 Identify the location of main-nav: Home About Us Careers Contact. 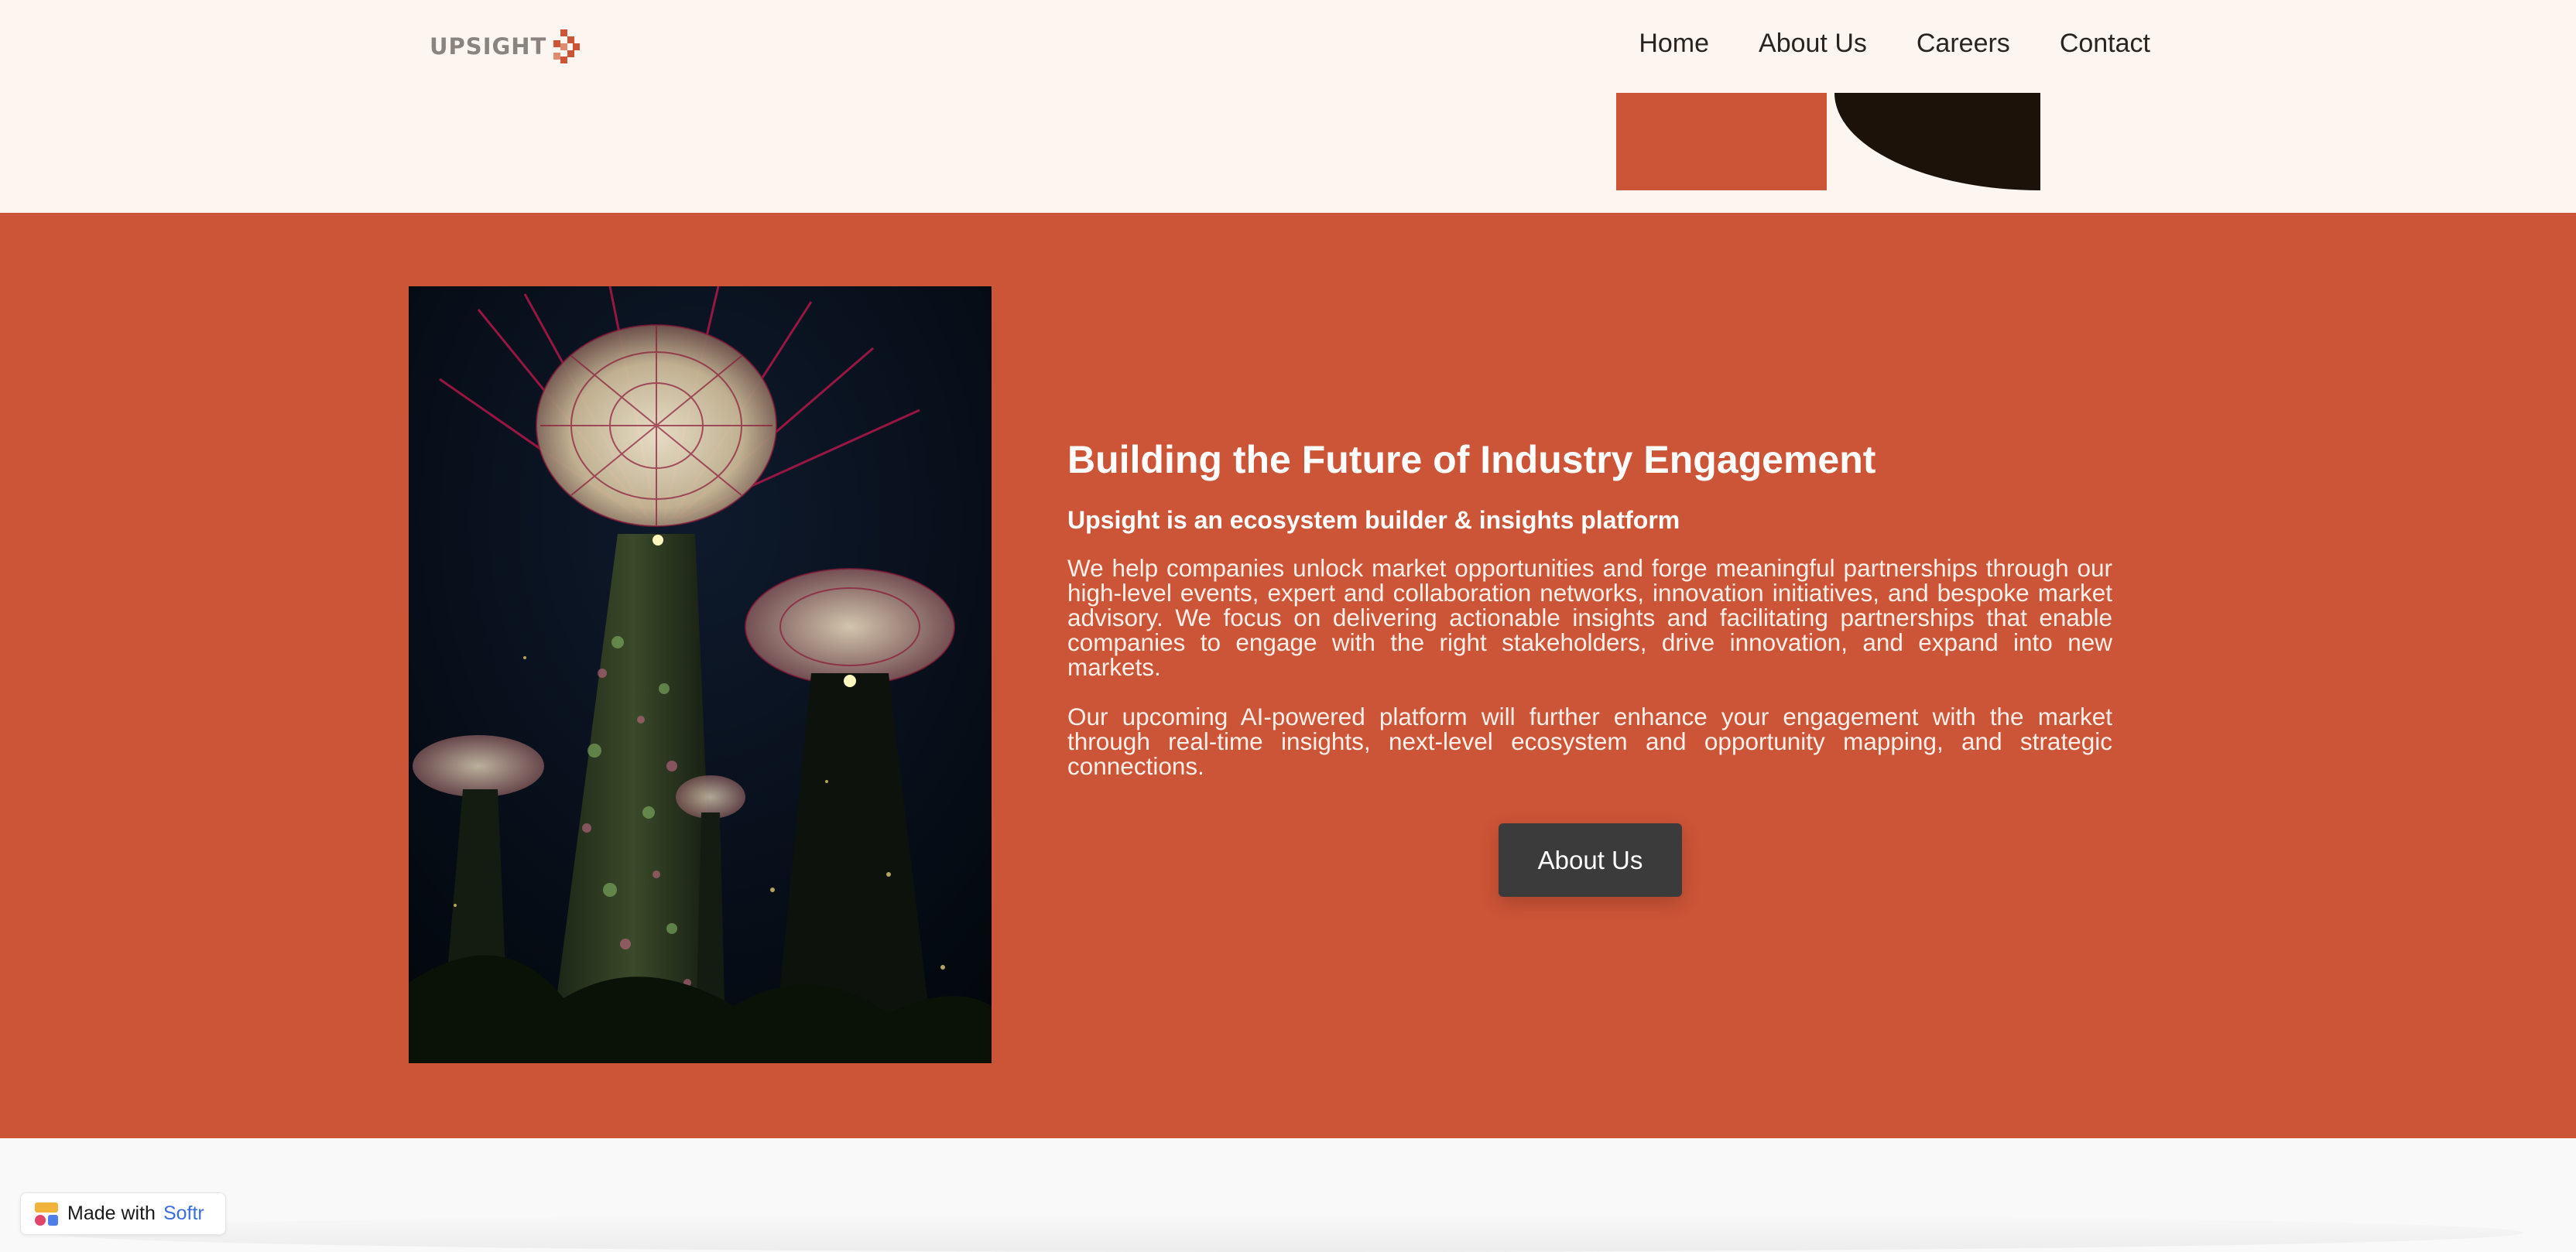
(1894, 43).